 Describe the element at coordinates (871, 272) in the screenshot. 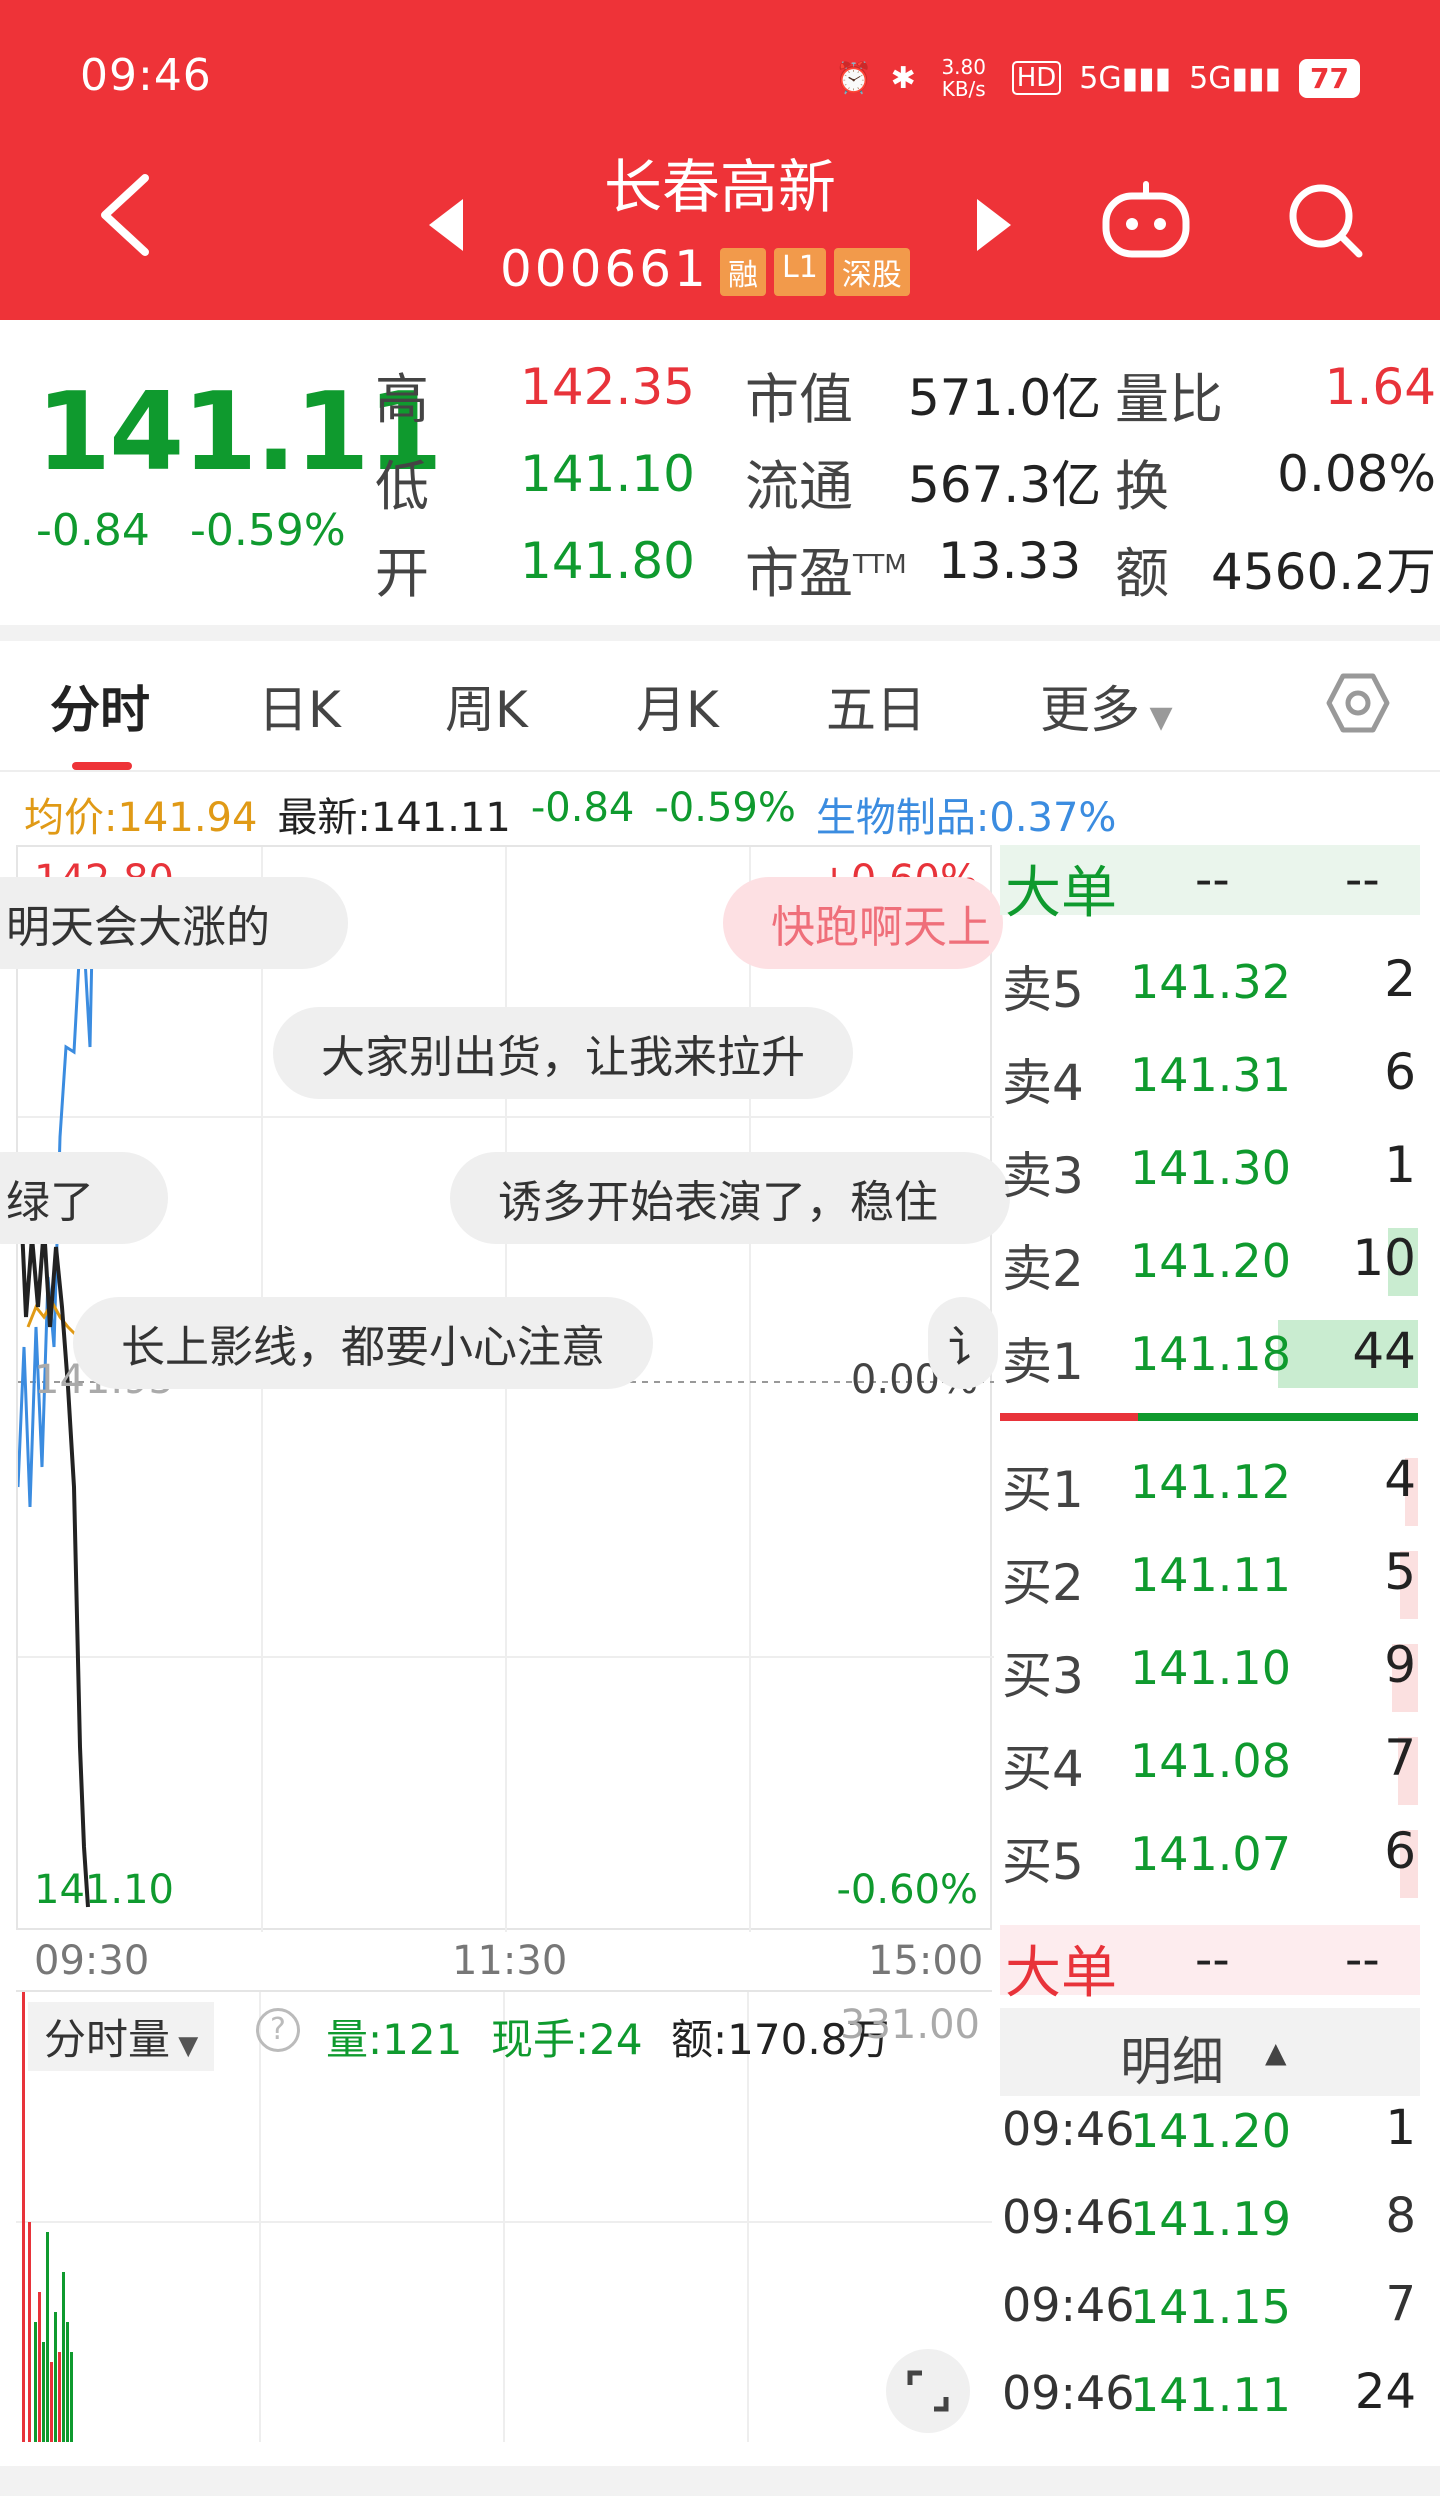

I see `tag-shenzhen: 深股` at that location.